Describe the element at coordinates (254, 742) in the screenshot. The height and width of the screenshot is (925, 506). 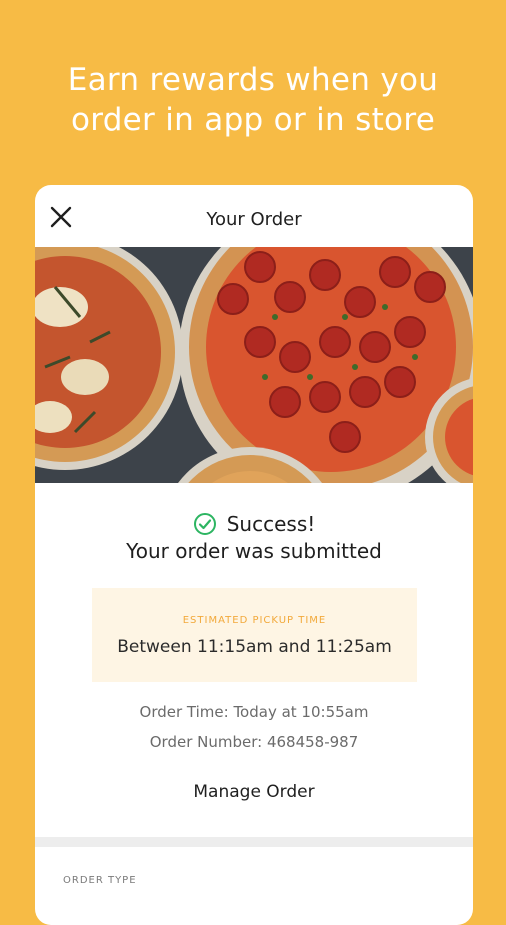
I see `order-number: Order Number: 468458-987` at that location.